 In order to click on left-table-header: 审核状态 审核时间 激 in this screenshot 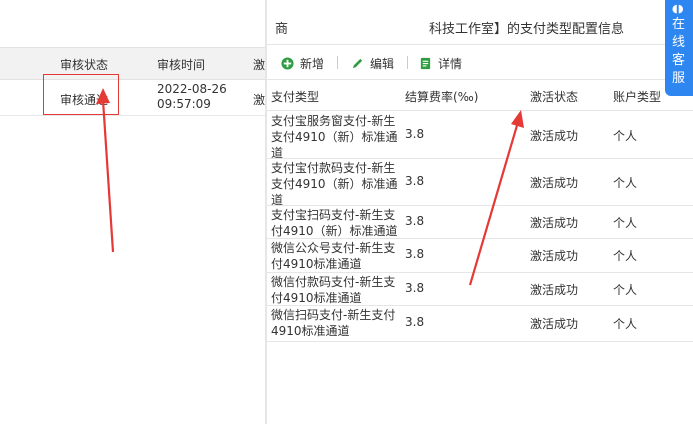, I will do `click(132, 63)`.